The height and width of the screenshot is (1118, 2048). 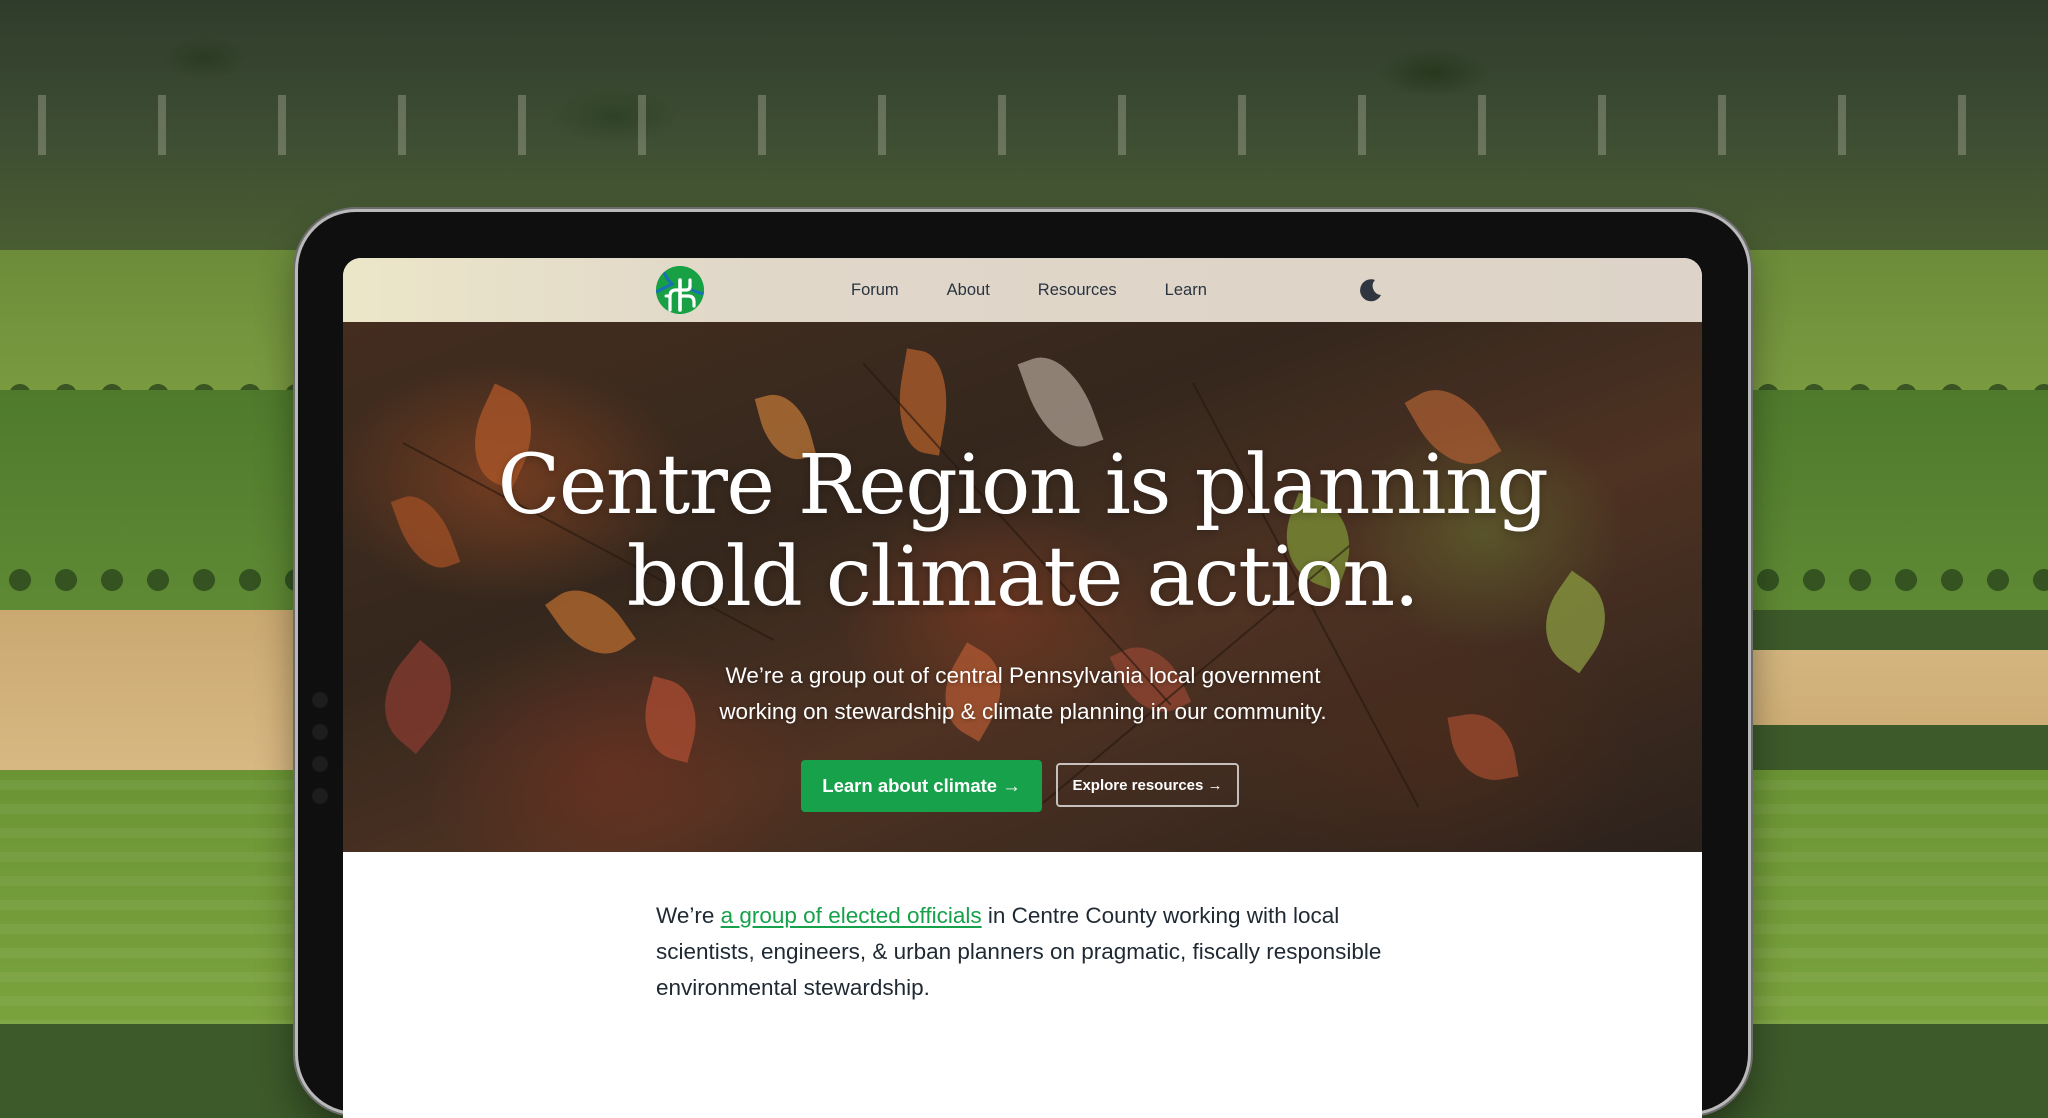 I want to click on hero-title-line: bold climate action., so click(x=1023, y=577).